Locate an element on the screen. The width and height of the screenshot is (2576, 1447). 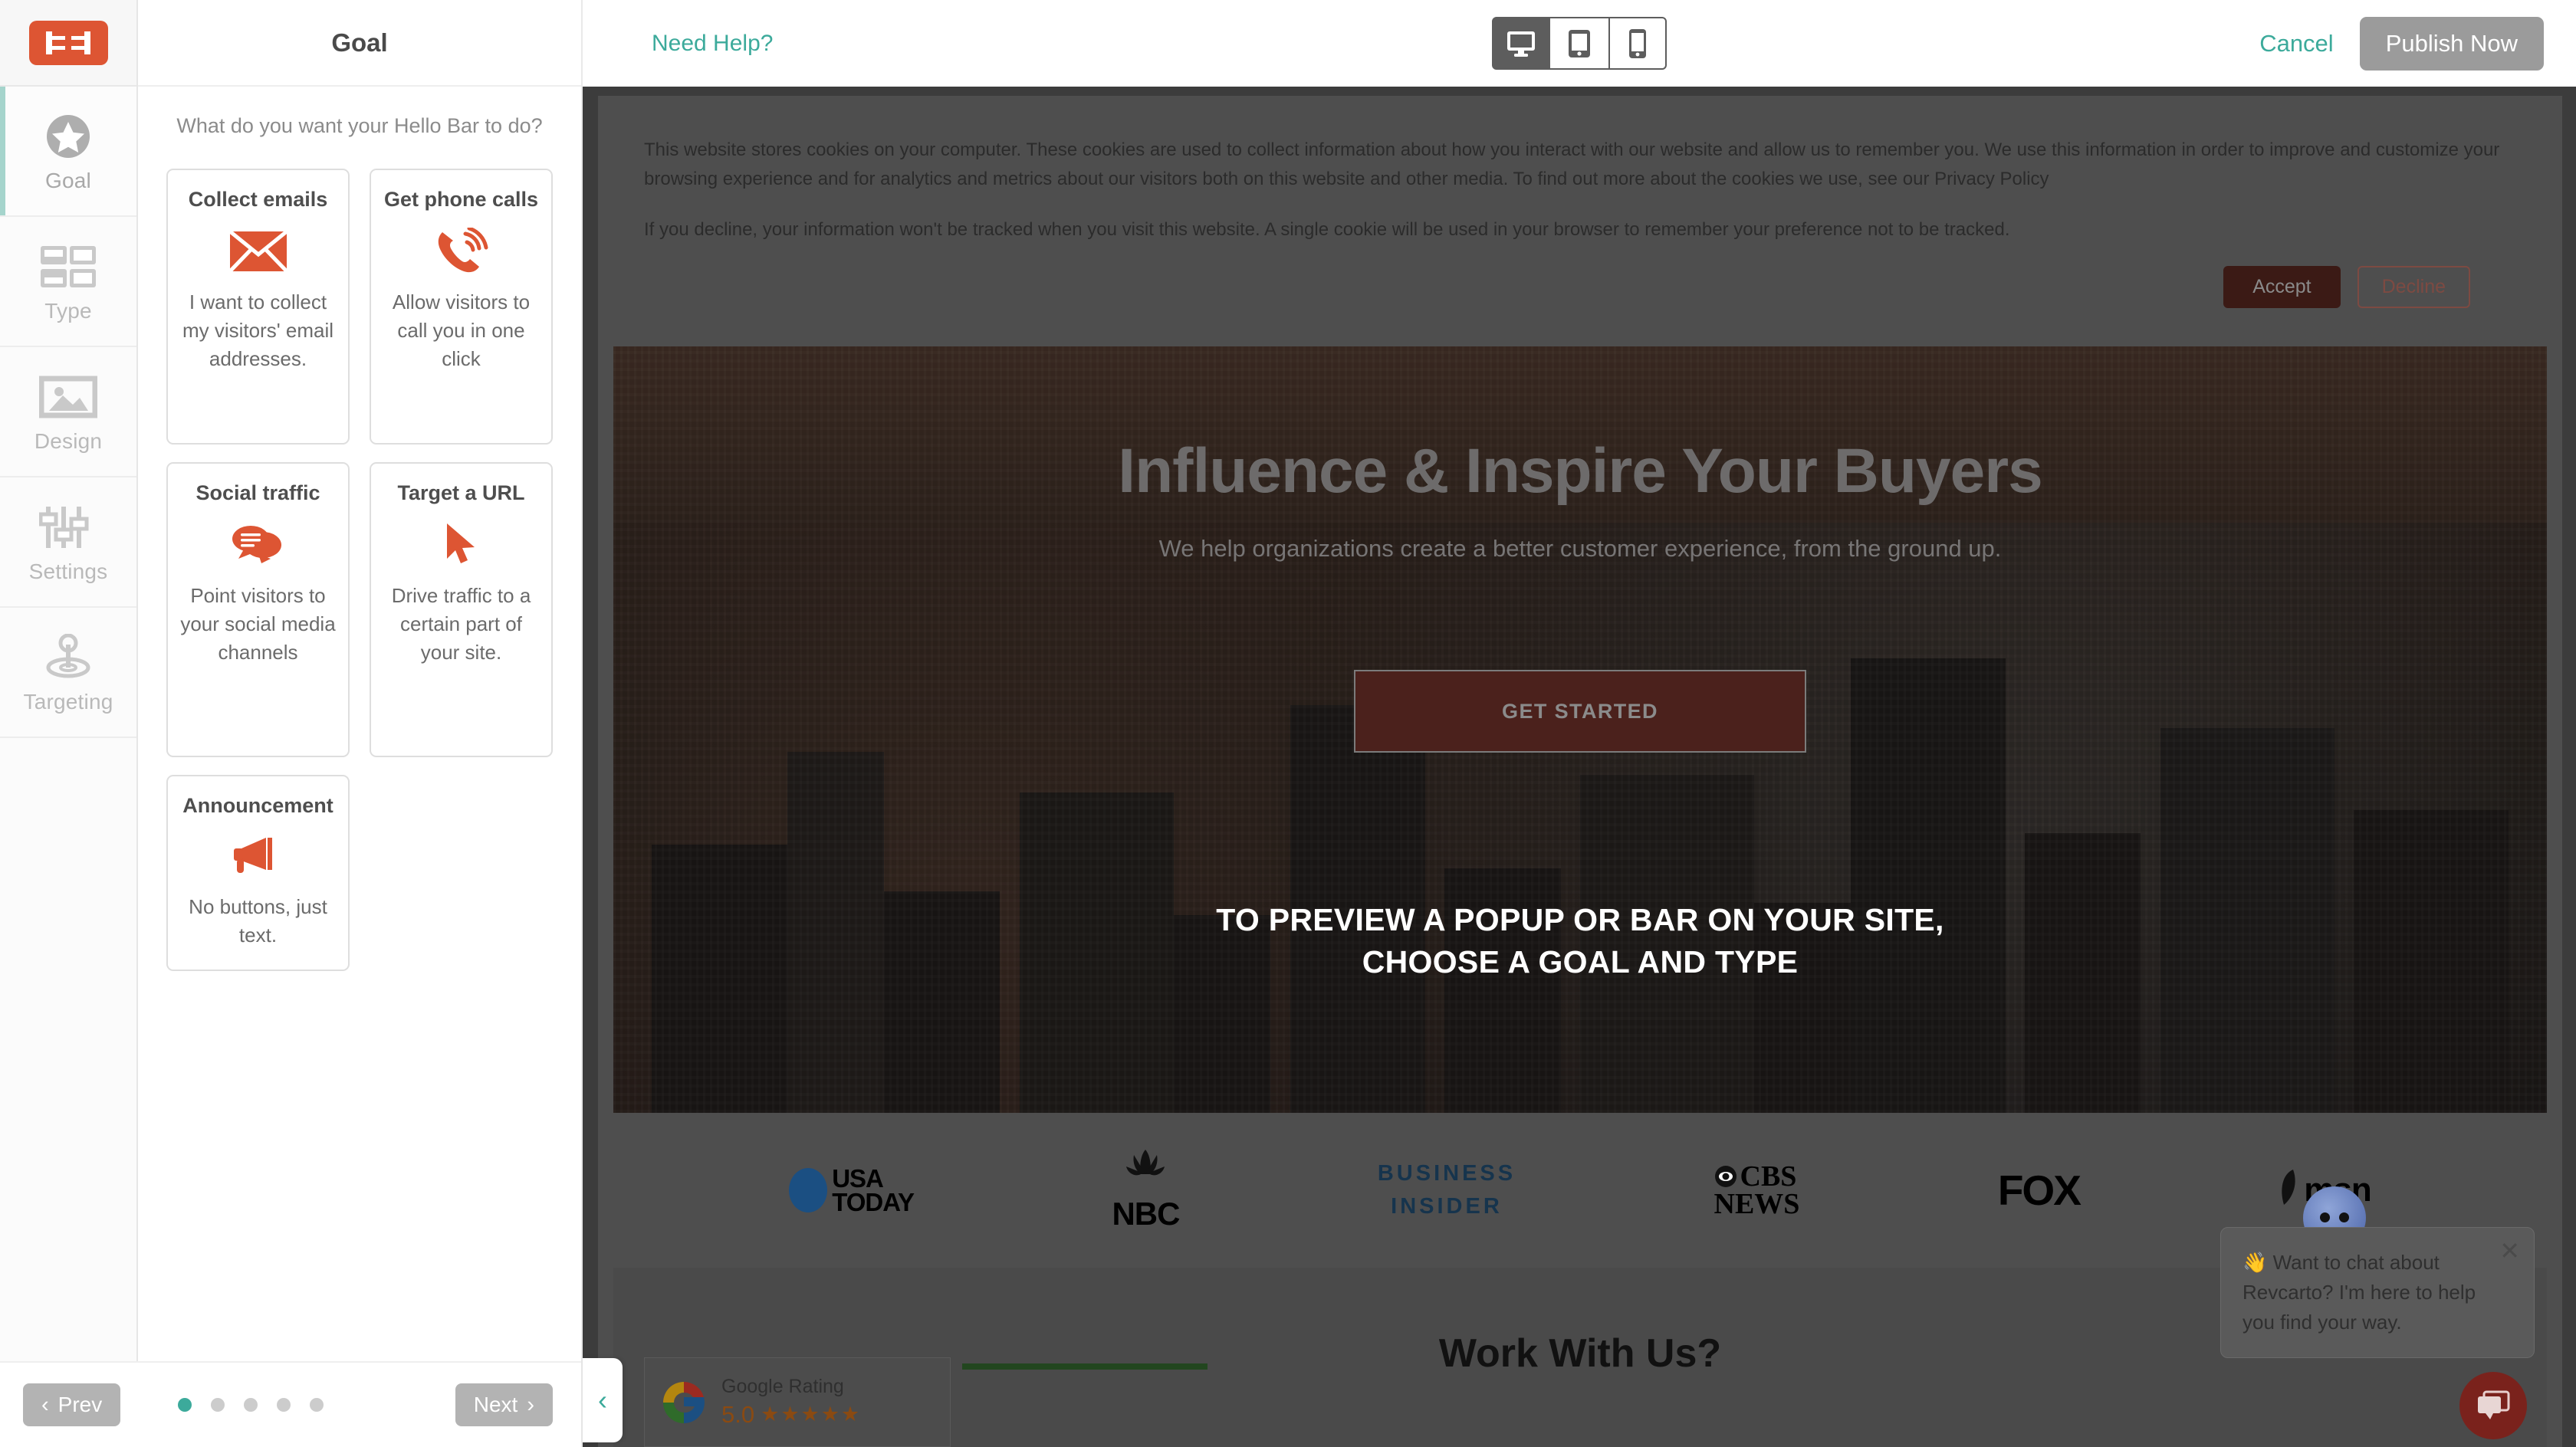
prev-button-label: Prev is located at coordinates (80, 1404).